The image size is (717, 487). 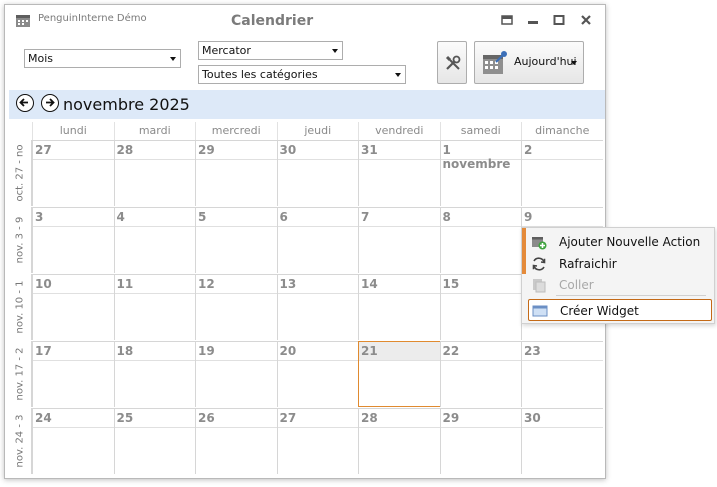 I want to click on day-number: 14, so click(x=369, y=284).